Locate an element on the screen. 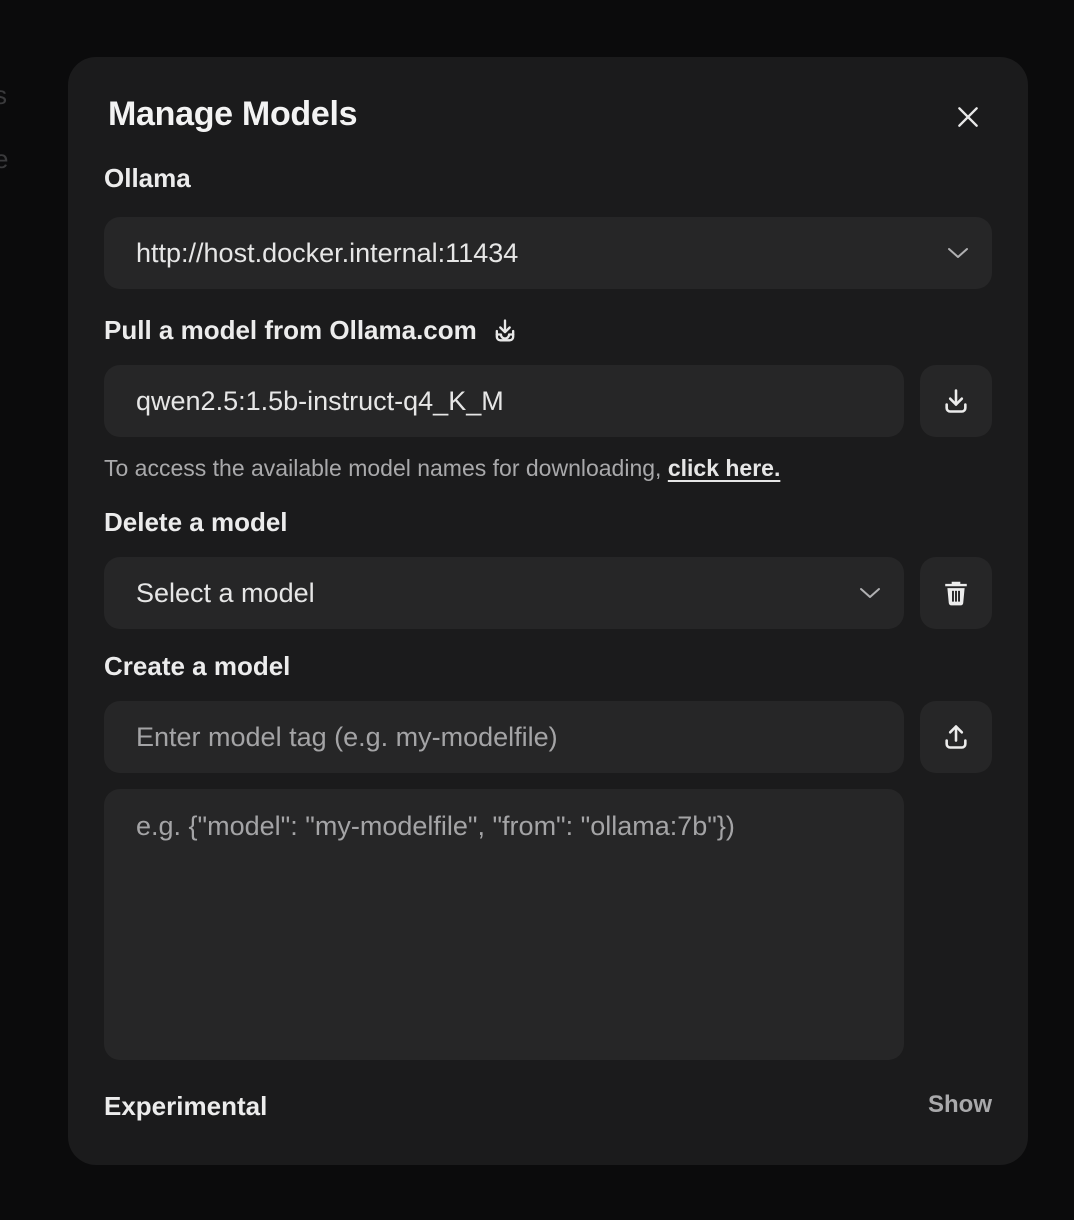 The height and width of the screenshot is (1220, 1074). experimental-show-toggle: Show is located at coordinates (960, 1105).